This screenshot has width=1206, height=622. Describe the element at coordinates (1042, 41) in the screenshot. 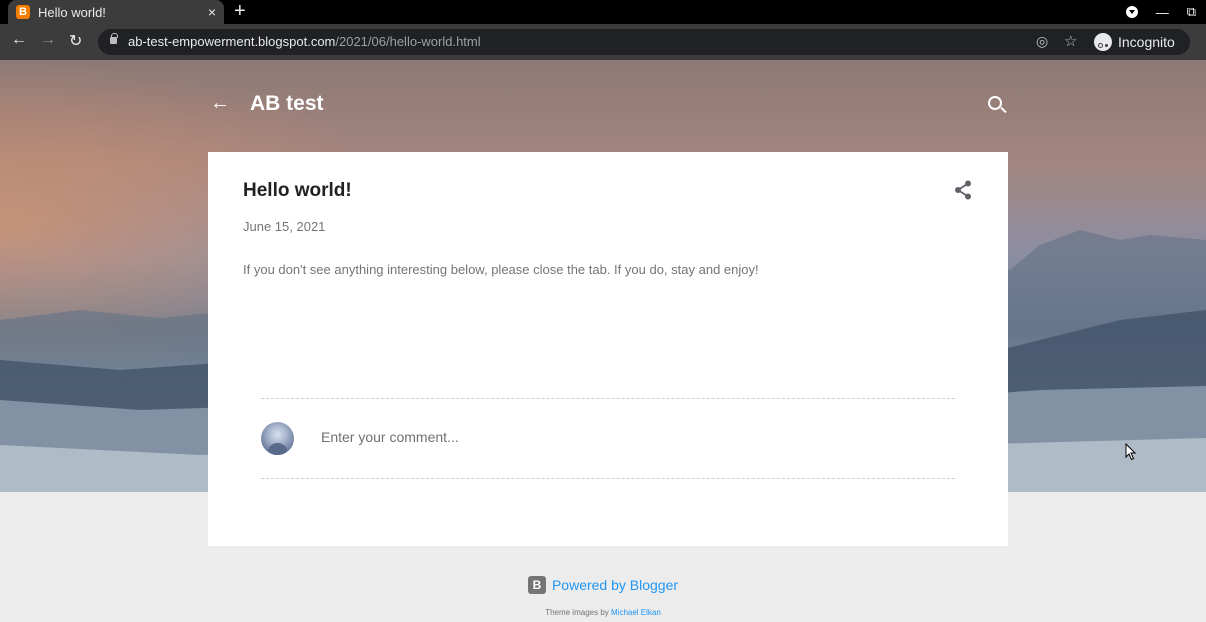

I see `eye-off-icon: ◎` at that location.